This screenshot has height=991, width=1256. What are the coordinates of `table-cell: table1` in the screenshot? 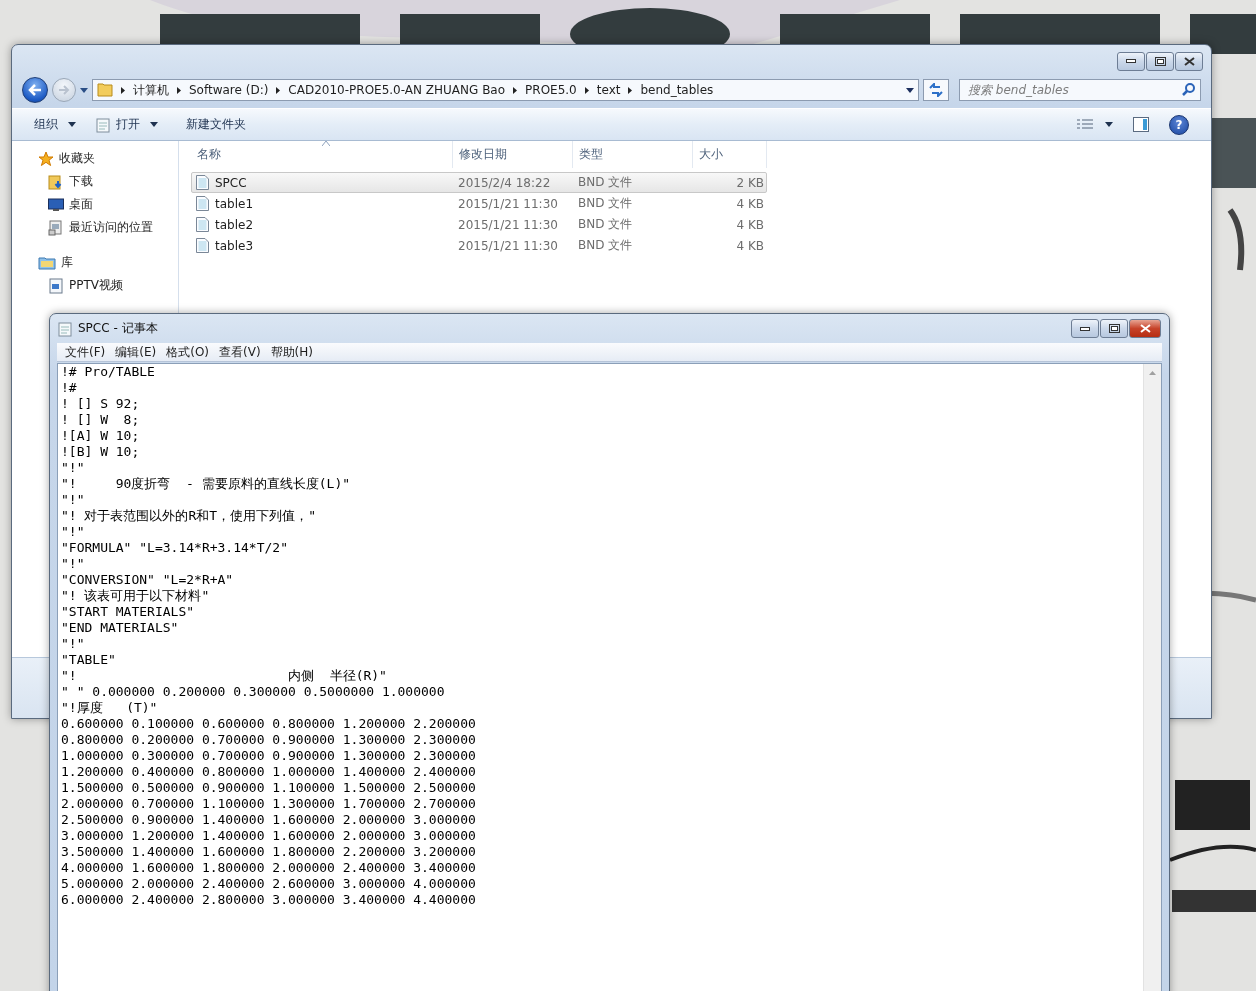 It's located at (323, 203).